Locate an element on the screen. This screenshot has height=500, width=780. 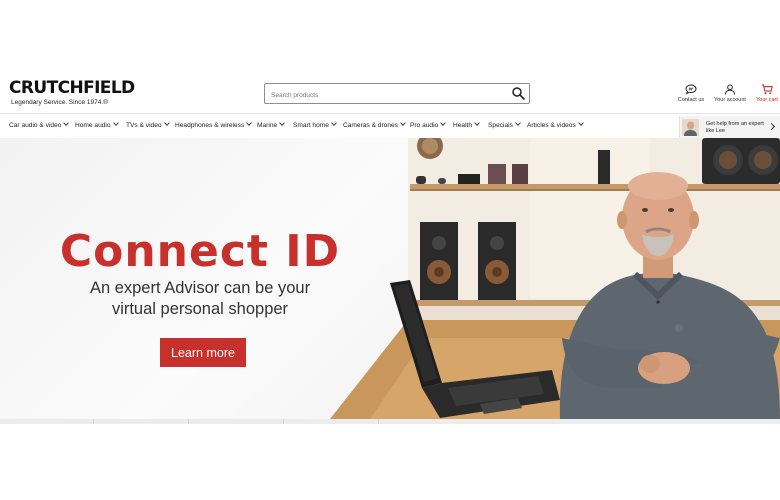
nav-item-label: Marine is located at coordinates (267, 125).